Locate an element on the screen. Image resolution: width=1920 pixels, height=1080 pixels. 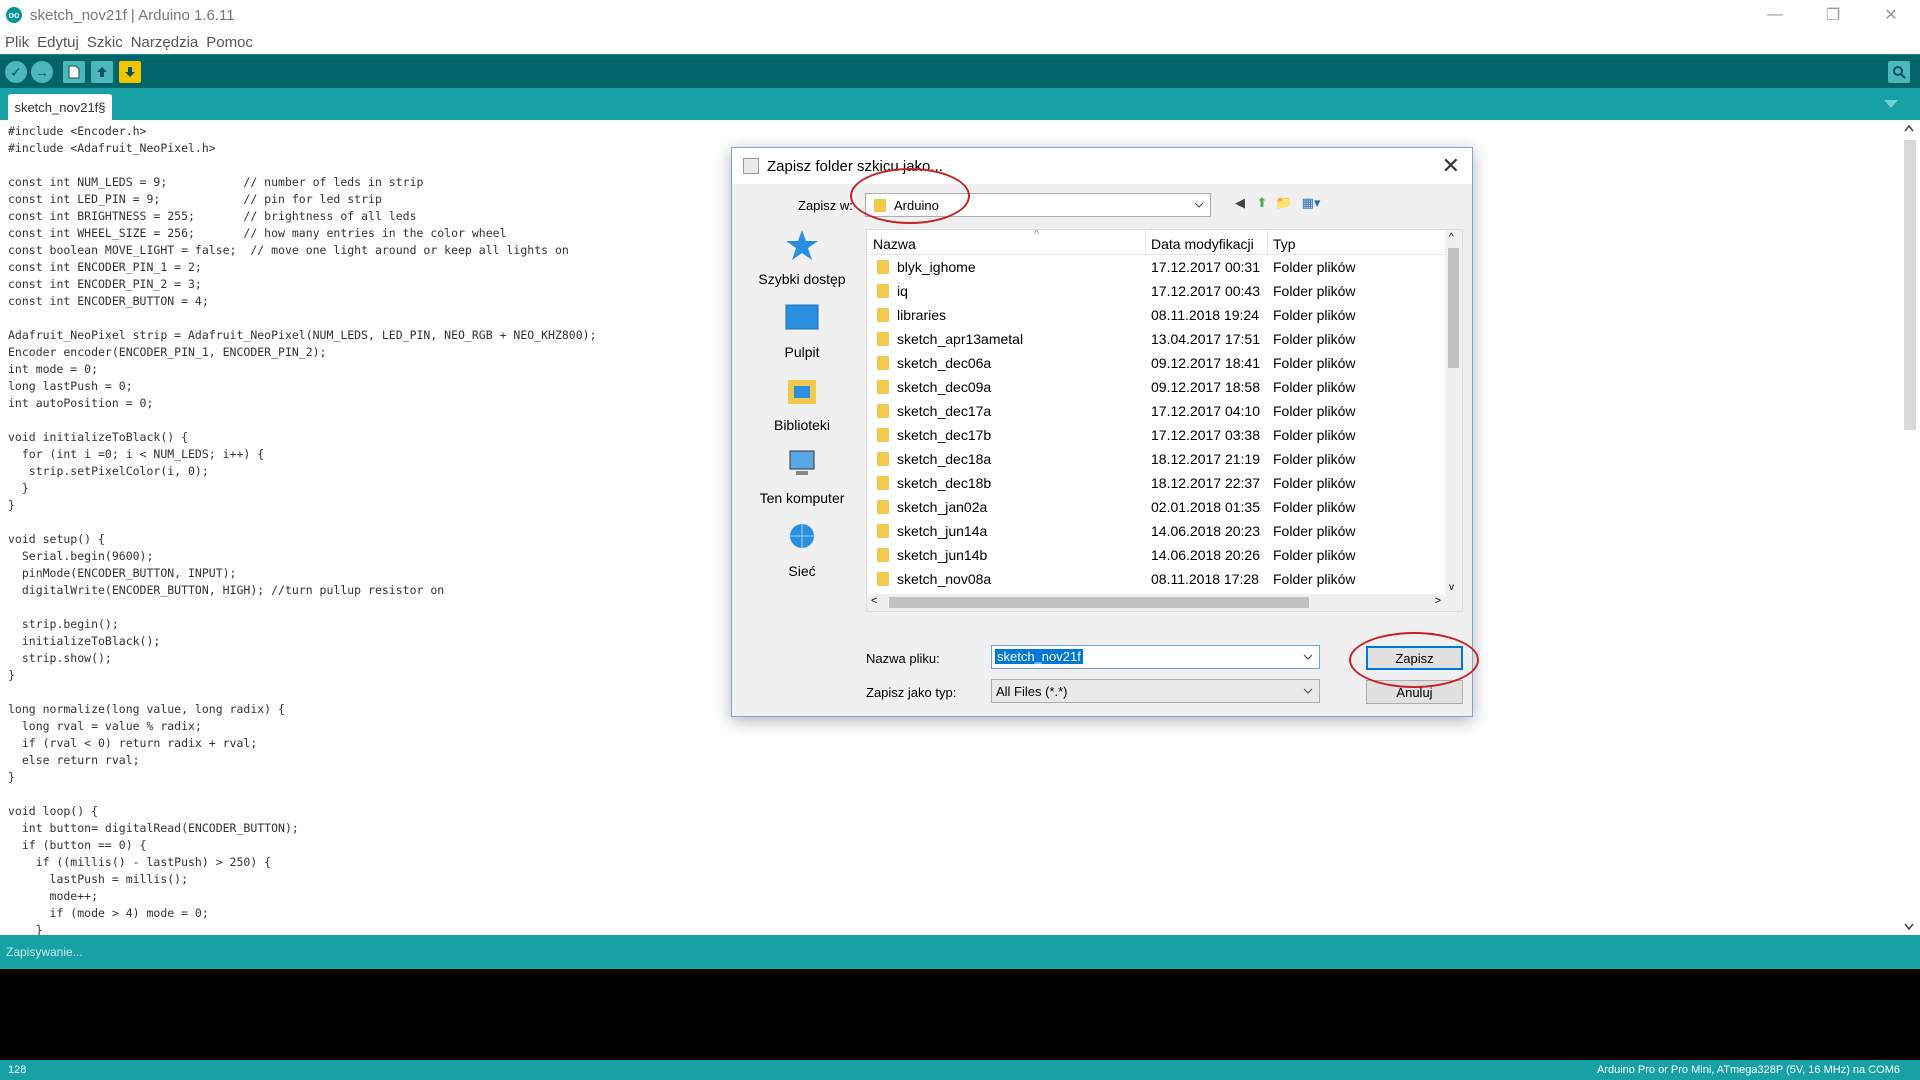
file-name: sketch_dec18a is located at coordinates (944, 459).